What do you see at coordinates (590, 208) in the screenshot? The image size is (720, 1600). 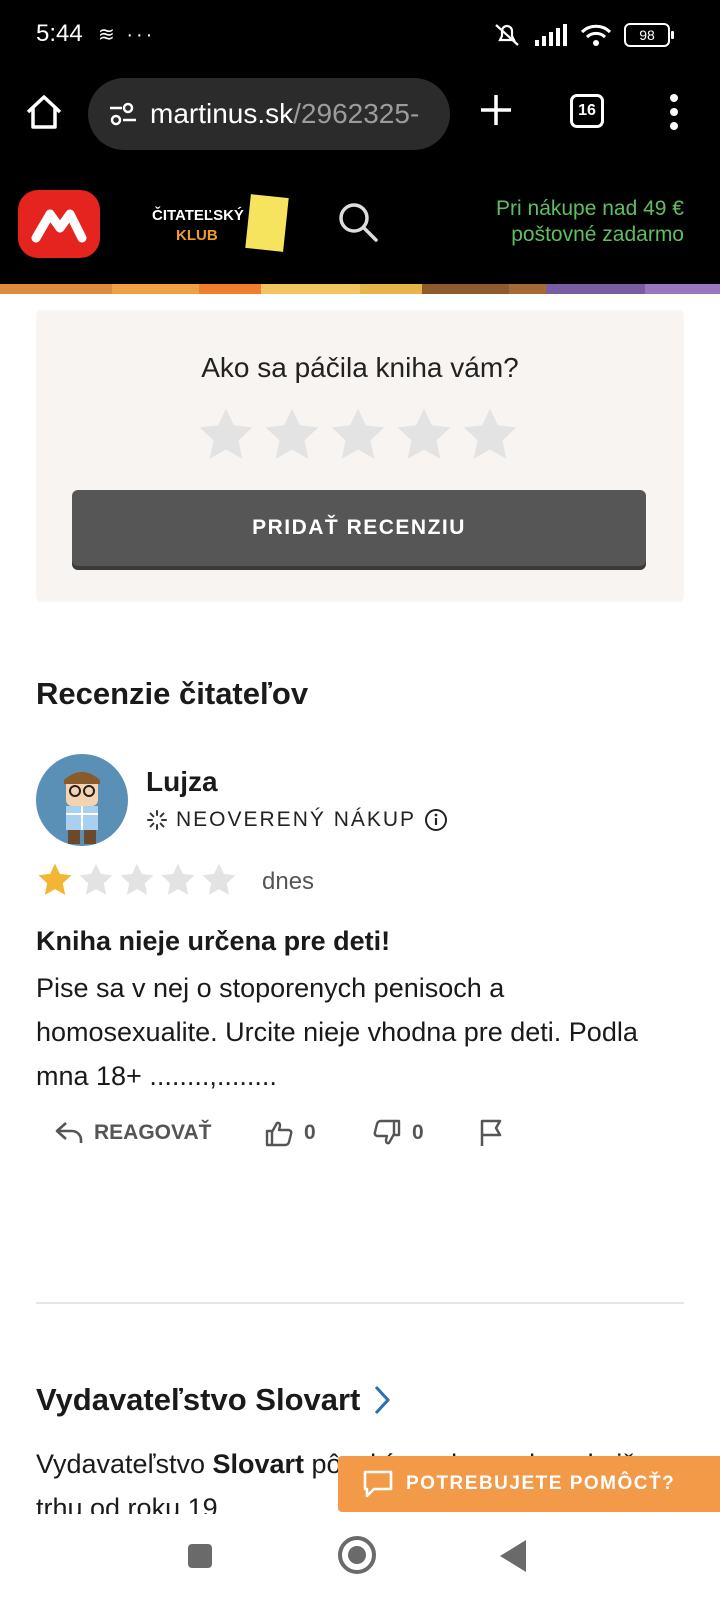 I see `shipping-line1: Pri nákupe nad 49 €` at bounding box center [590, 208].